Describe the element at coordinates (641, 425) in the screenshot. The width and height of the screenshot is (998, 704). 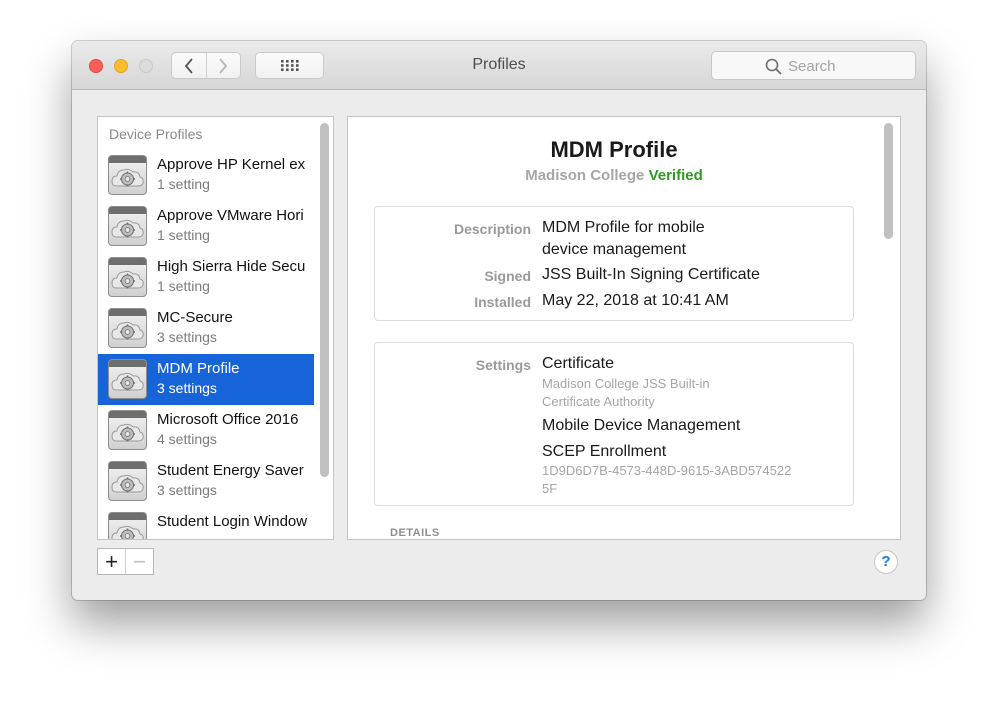
I see `setting-mdm: Mobile Device Management` at that location.